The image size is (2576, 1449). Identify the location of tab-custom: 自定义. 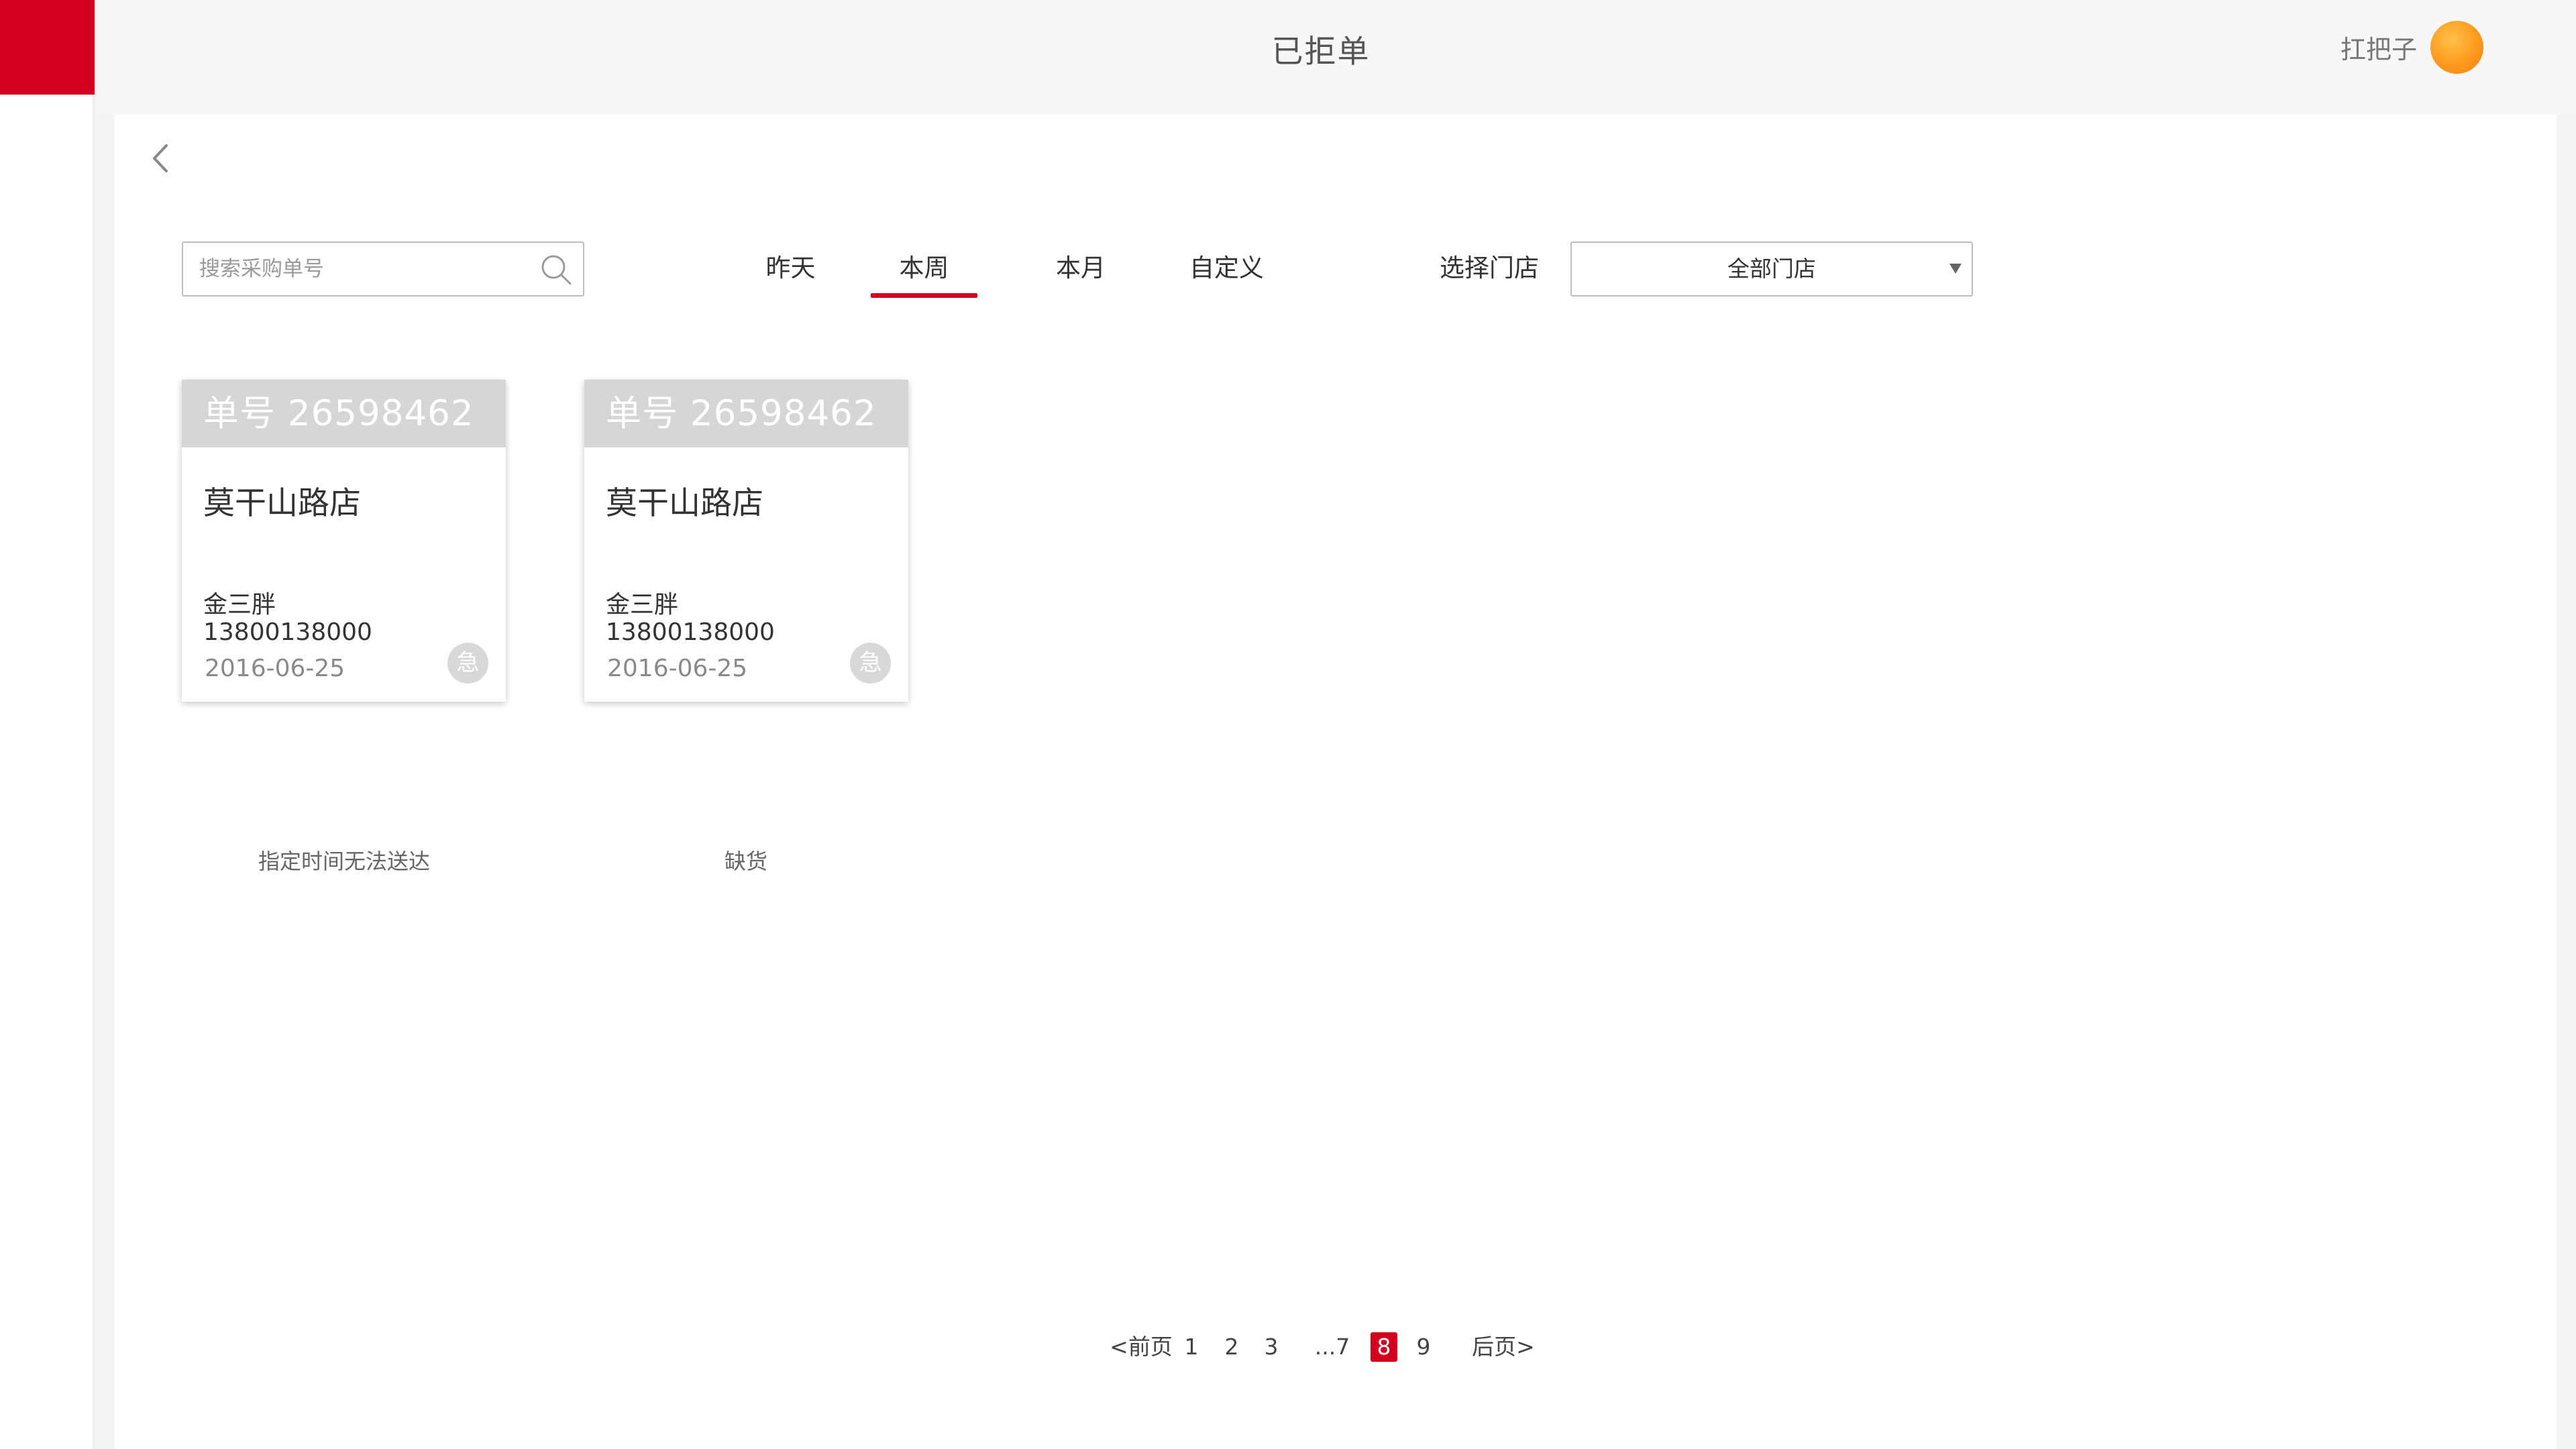
(1227, 270).